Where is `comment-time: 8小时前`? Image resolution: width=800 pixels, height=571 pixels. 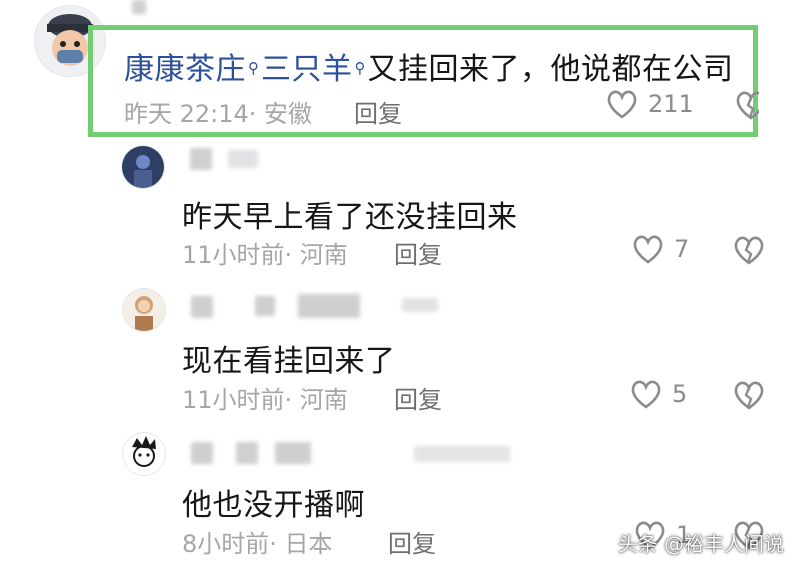
comment-time: 8小时前 is located at coordinates (226, 544).